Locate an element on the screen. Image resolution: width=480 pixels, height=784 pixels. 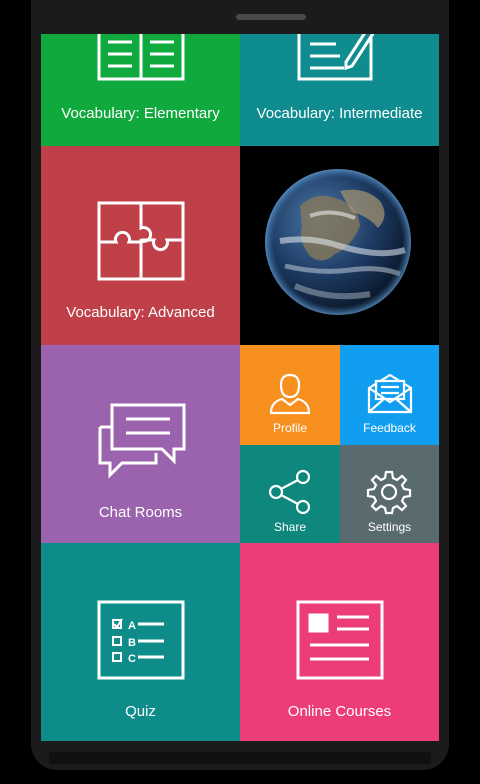
share-icon is located at coordinates (289, 492).